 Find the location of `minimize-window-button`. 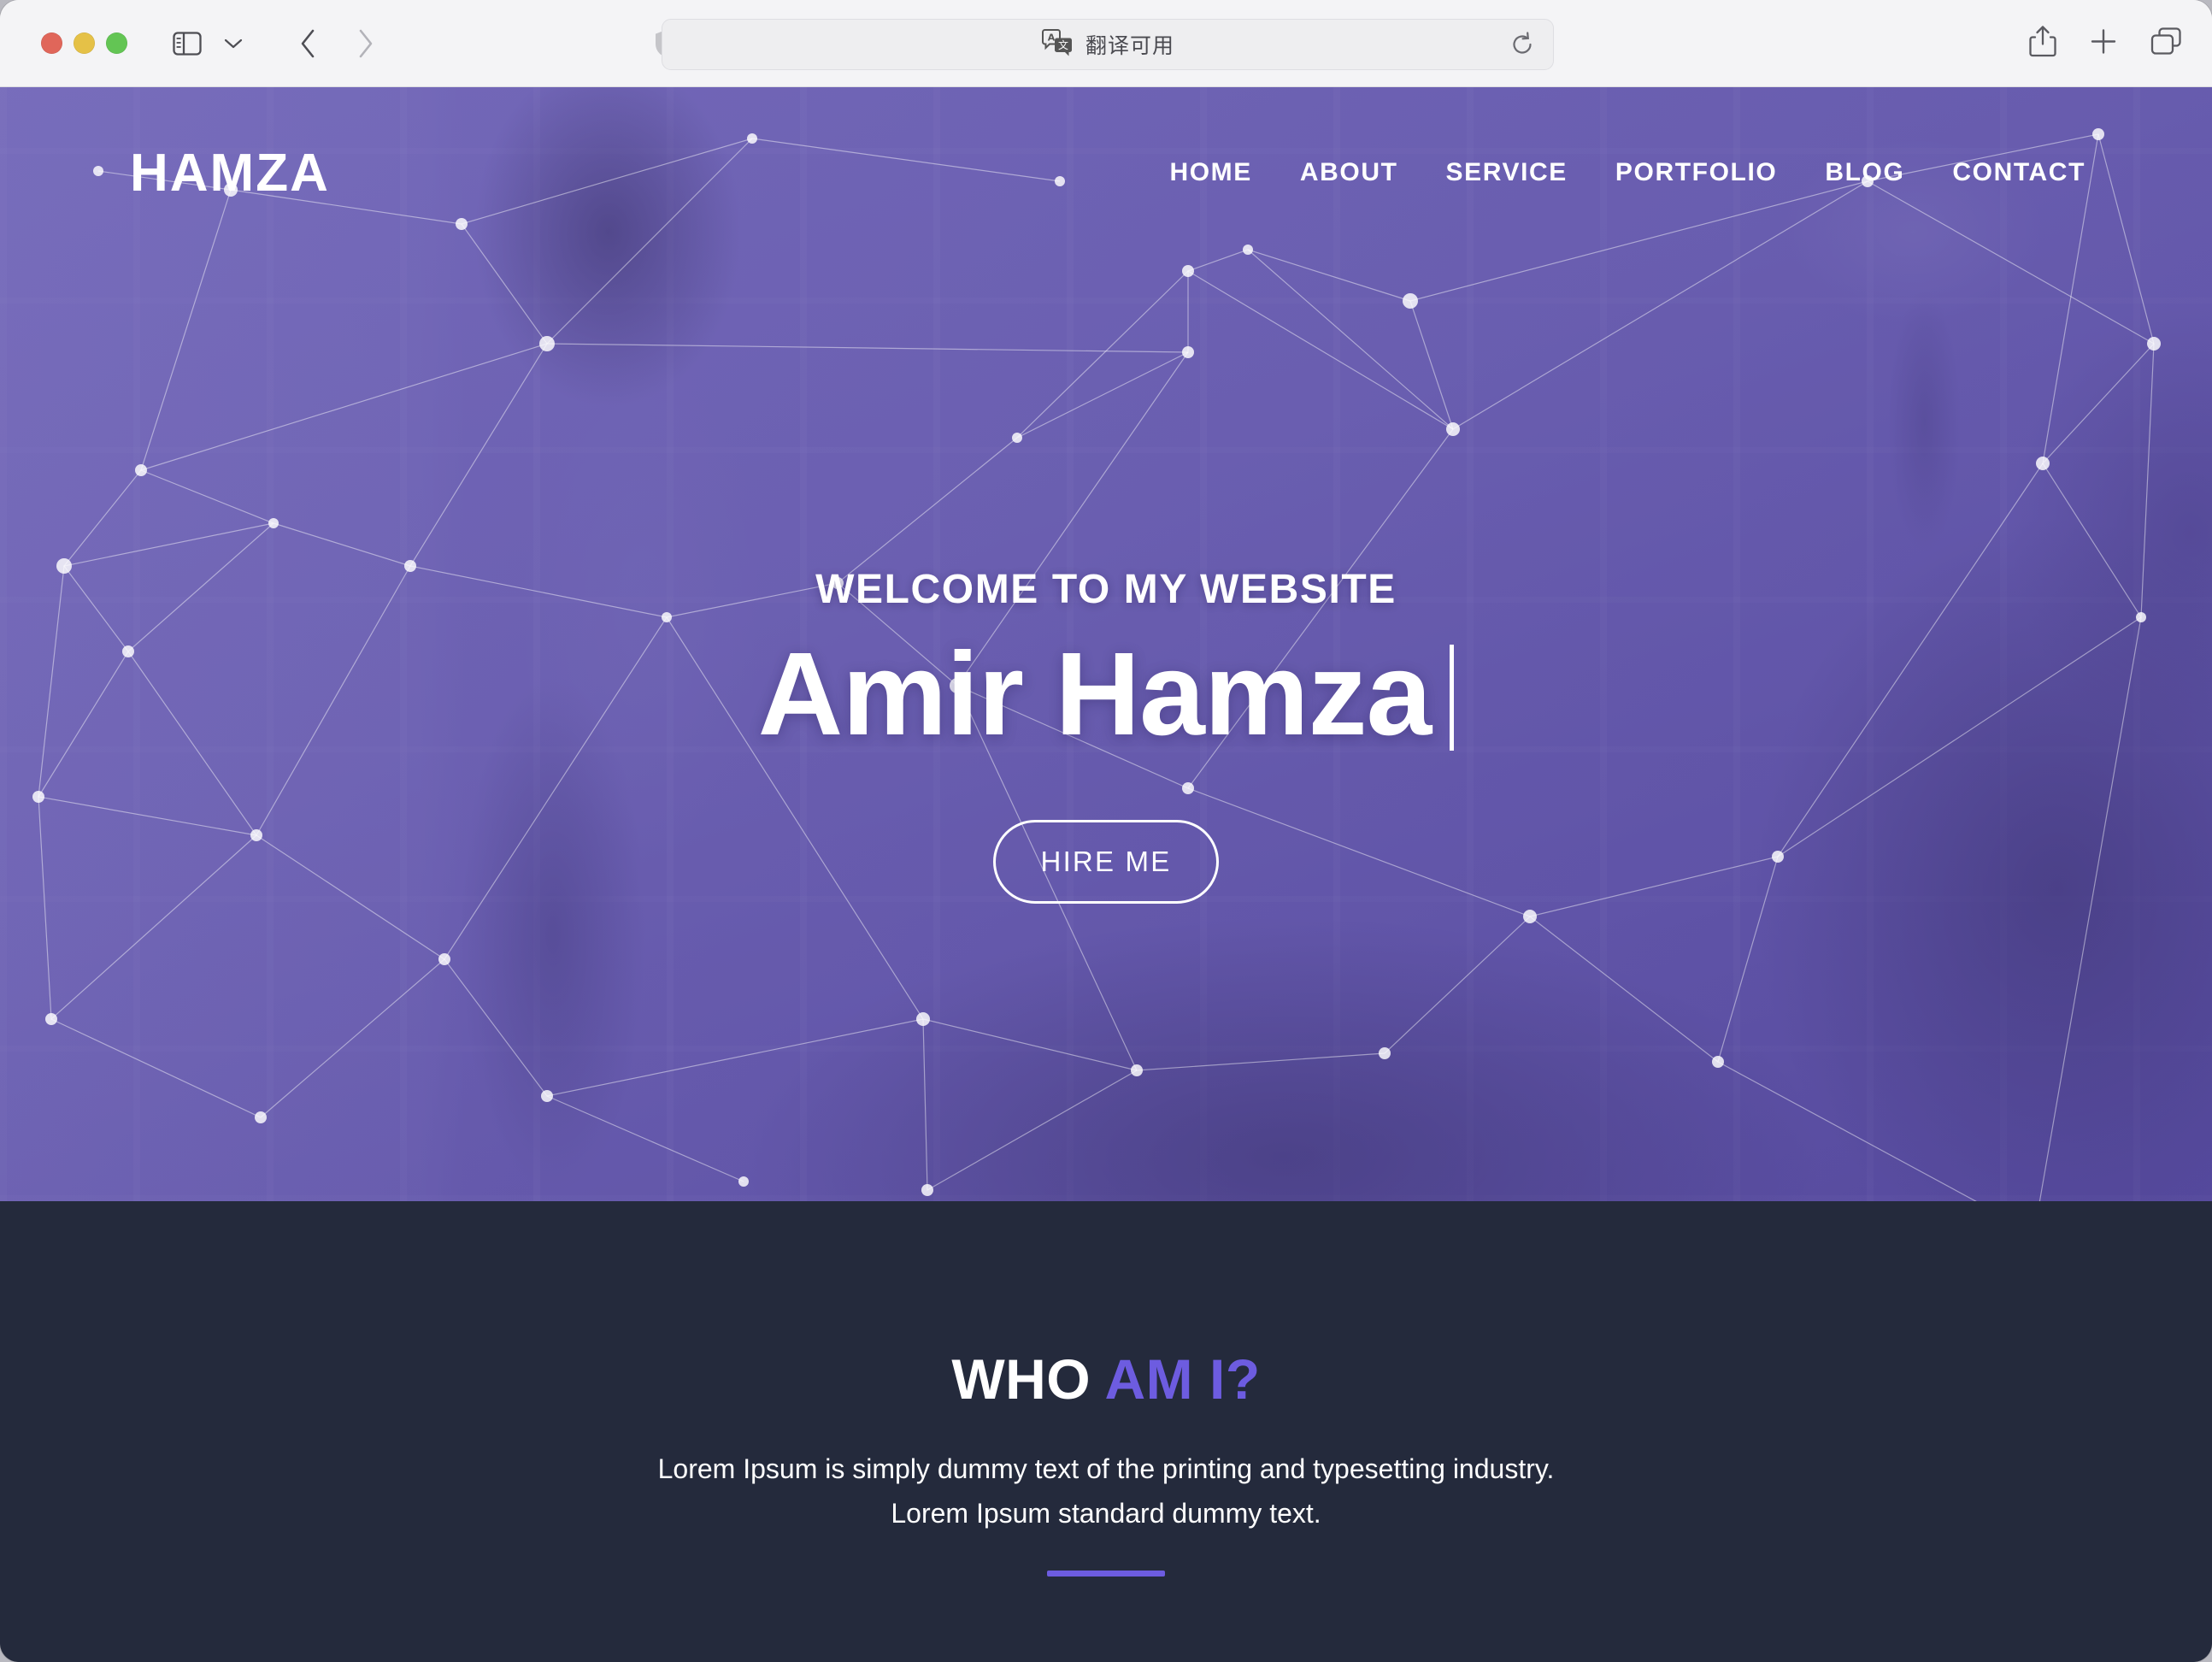

minimize-window-button is located at coordinates (84, 43).